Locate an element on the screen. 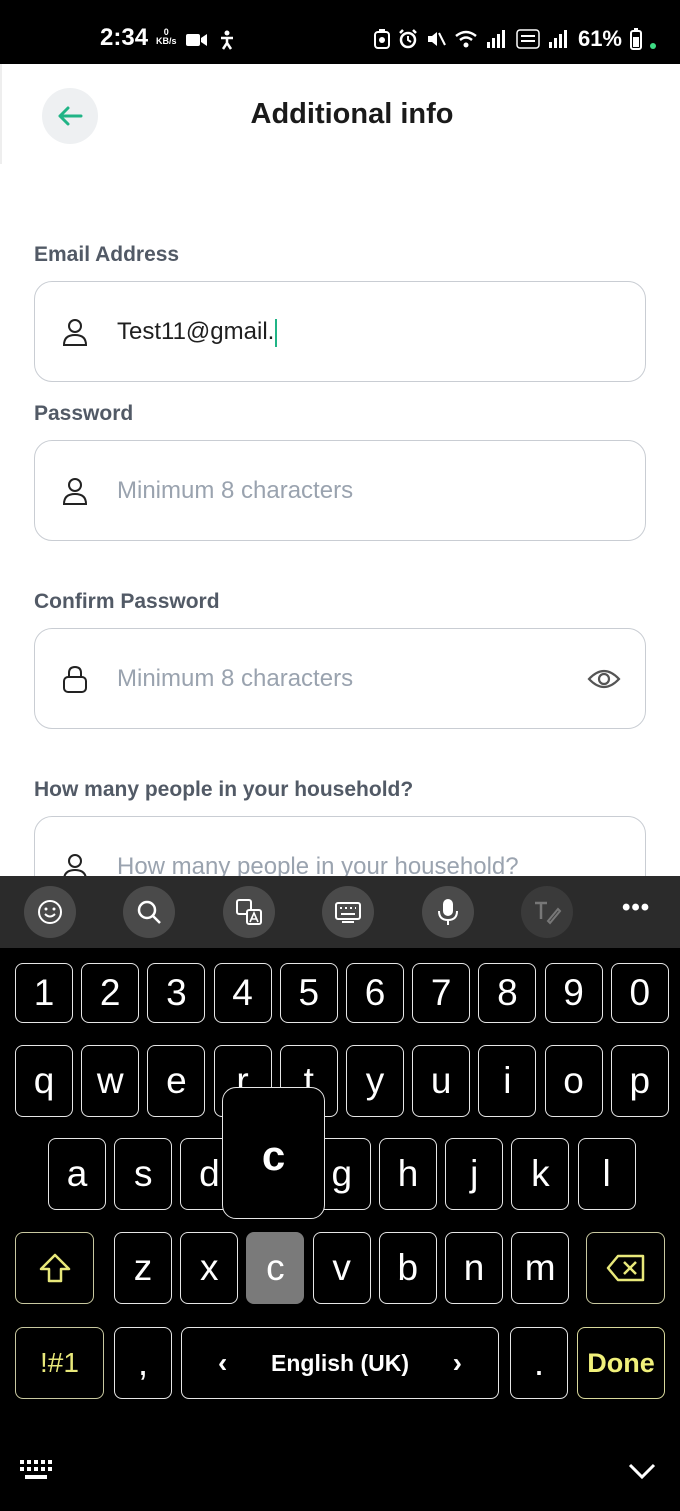 The height and width of the screenshot is (1511, 680). key-o-label: o is located at coordinates (573, 1080).